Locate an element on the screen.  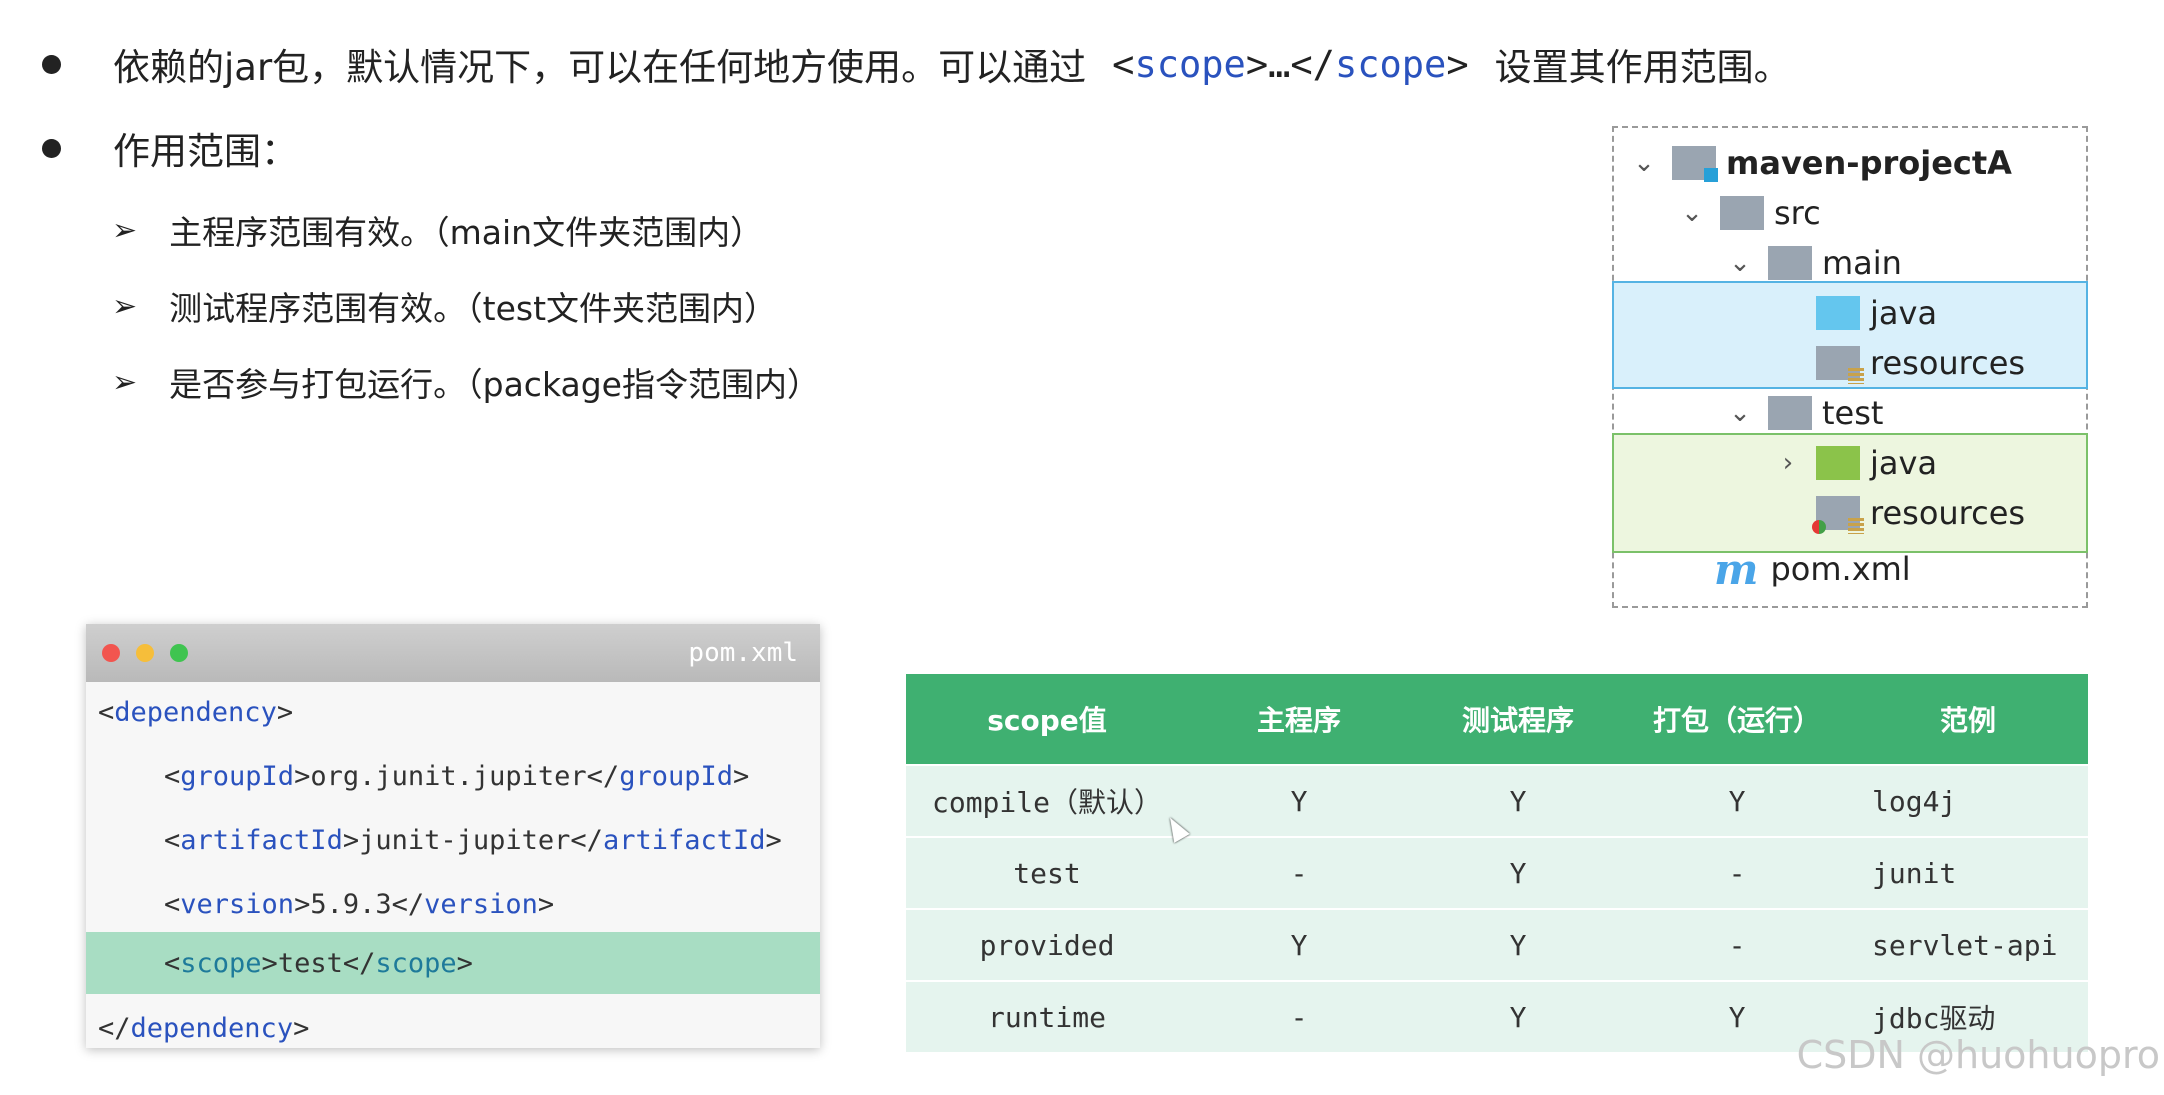
source-folder-icon is located at coordinates (1838, 313).